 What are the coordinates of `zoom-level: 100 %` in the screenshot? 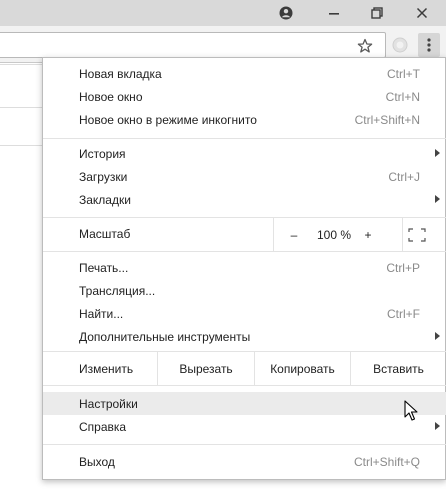 It's located at (334, 234).